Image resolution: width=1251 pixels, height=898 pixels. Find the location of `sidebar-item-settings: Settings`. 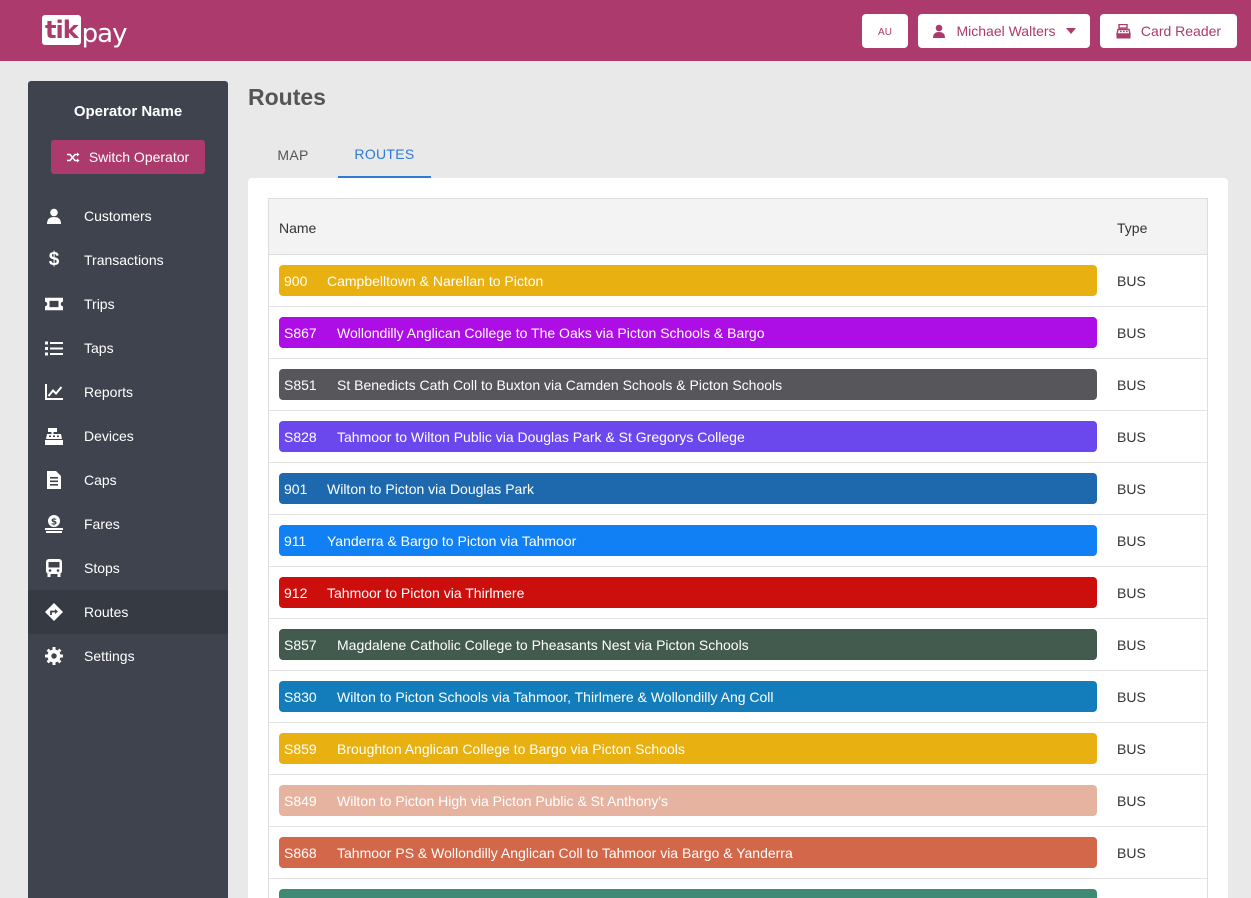

sidebar-item-settings: Settings is located at coordinates (128, 656).